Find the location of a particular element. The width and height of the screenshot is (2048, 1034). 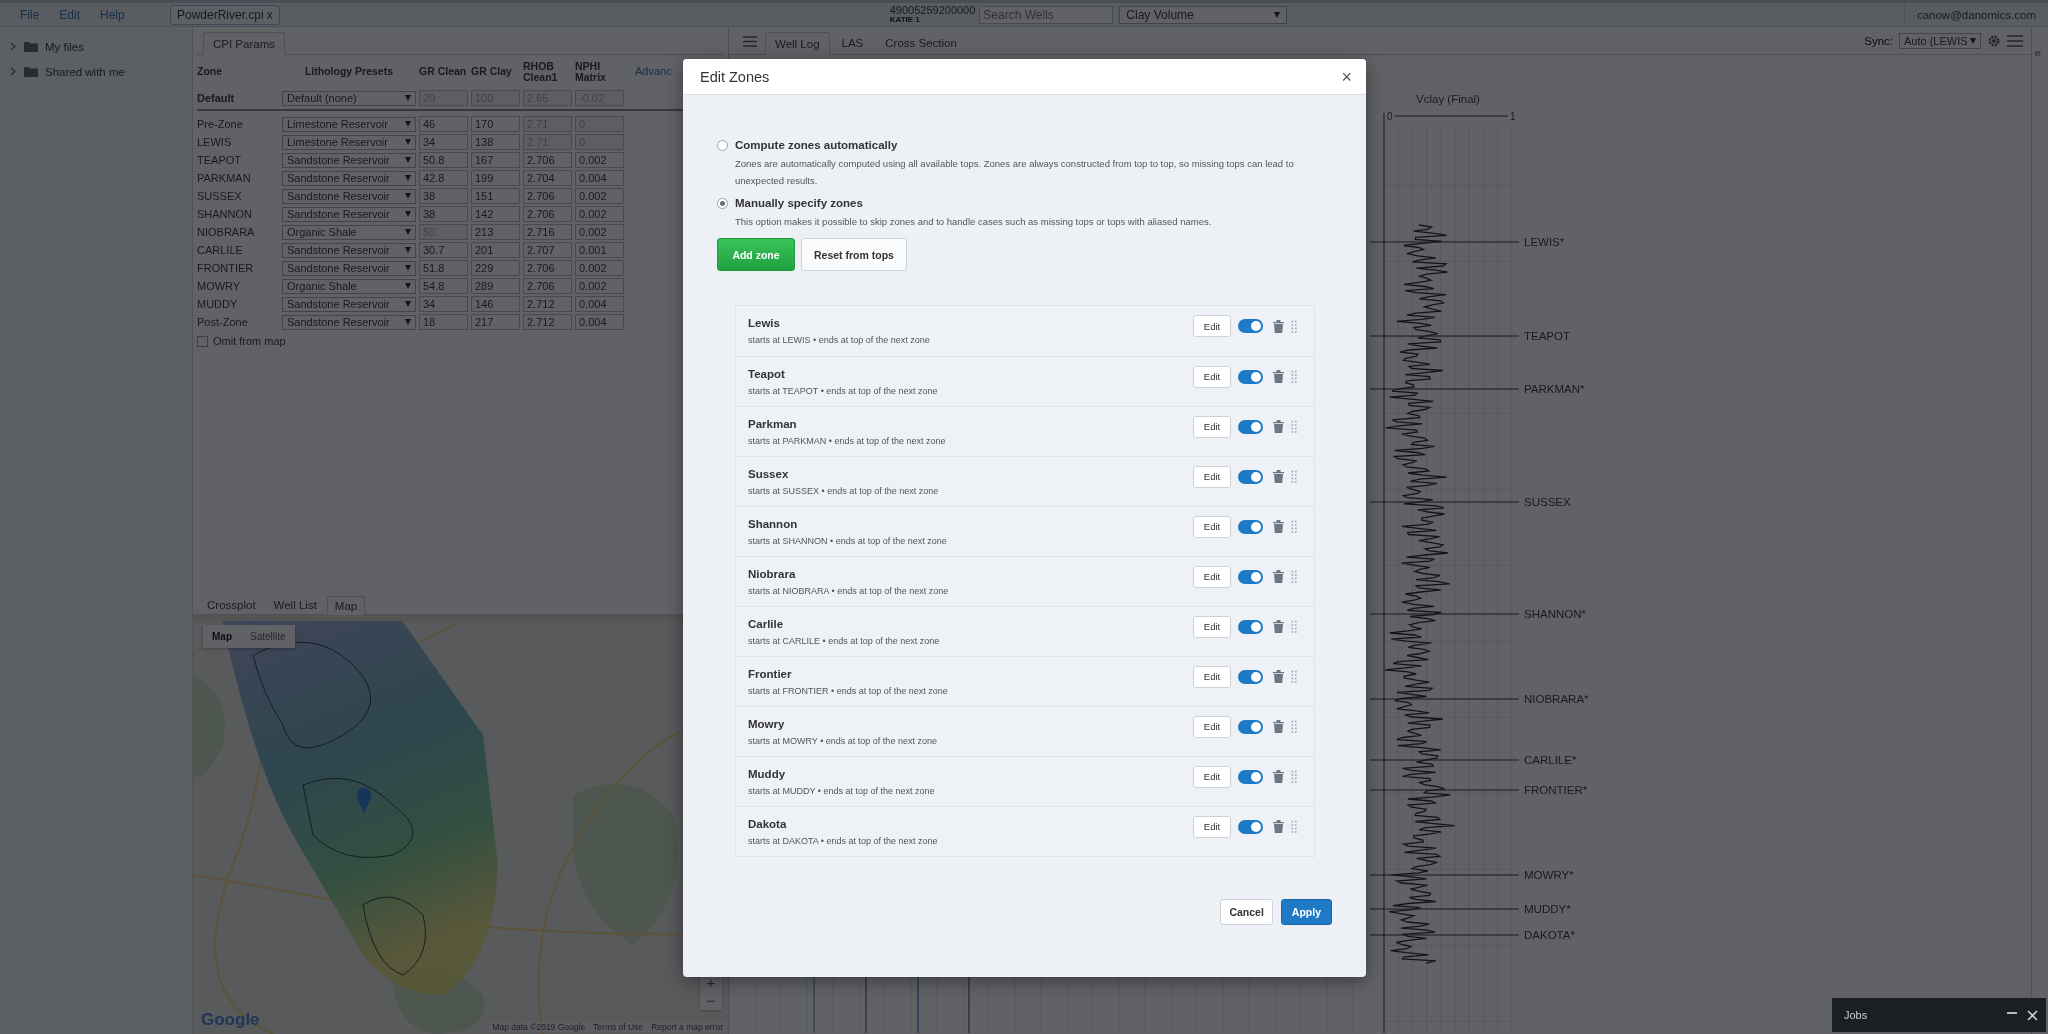

tab-label: PowderRiver.cpi is located at coordinates (220, 14).